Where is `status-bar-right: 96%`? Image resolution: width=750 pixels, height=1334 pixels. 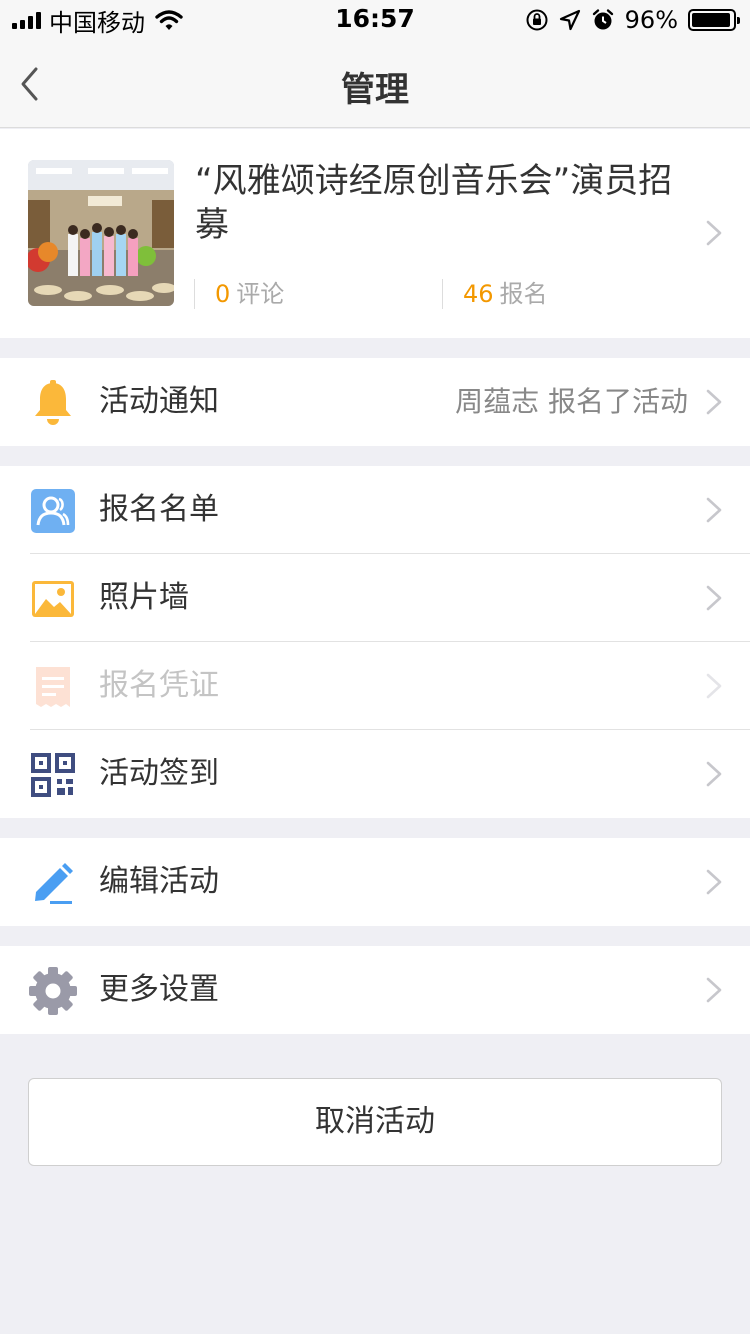
status-bar-right: 96% is located at coordinates (632, 20).